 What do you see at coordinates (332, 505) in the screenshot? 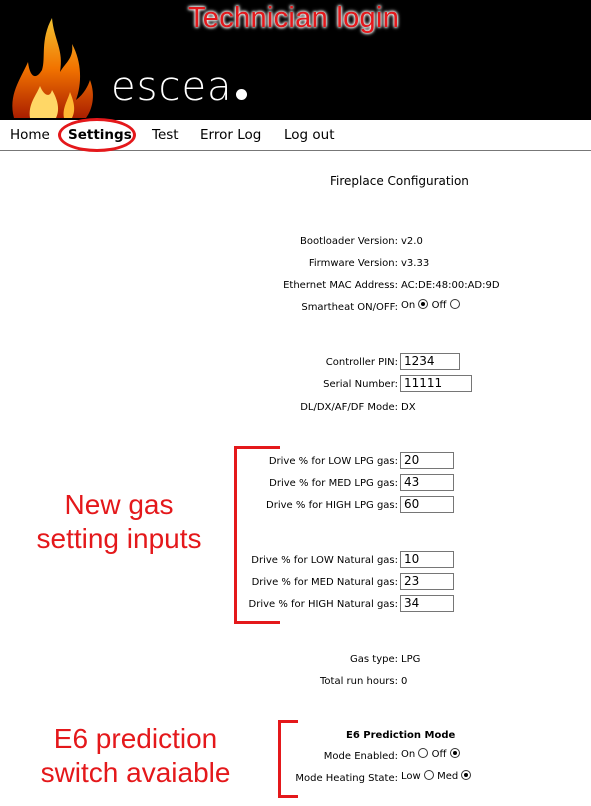
I see `lpg-high-label: Drive % for HIGH LPG gas:` at bounding box center [332, 505].